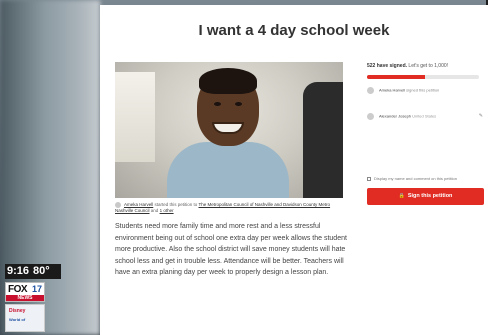 The height and width of the screenshot is (335, 488). What do you see at coordinates (294, 30) in the screenshot?
I see `page-title: I want a 4 day school week` at bounding box center [294, 30].